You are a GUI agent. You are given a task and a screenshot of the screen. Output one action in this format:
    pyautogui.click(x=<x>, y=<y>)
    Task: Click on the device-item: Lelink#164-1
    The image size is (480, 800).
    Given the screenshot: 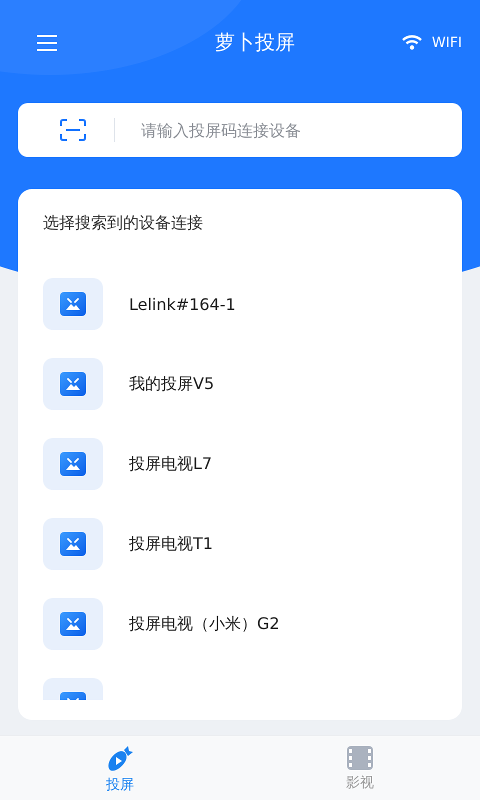 What is the action you would take?
    pyautogui.click(x=252, y=304)
    